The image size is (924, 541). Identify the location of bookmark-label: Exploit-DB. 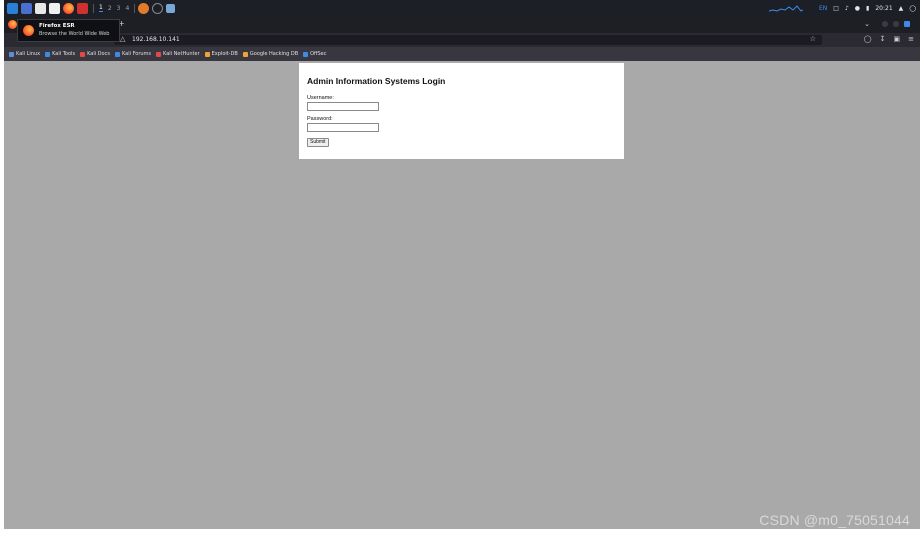
(224, 54).